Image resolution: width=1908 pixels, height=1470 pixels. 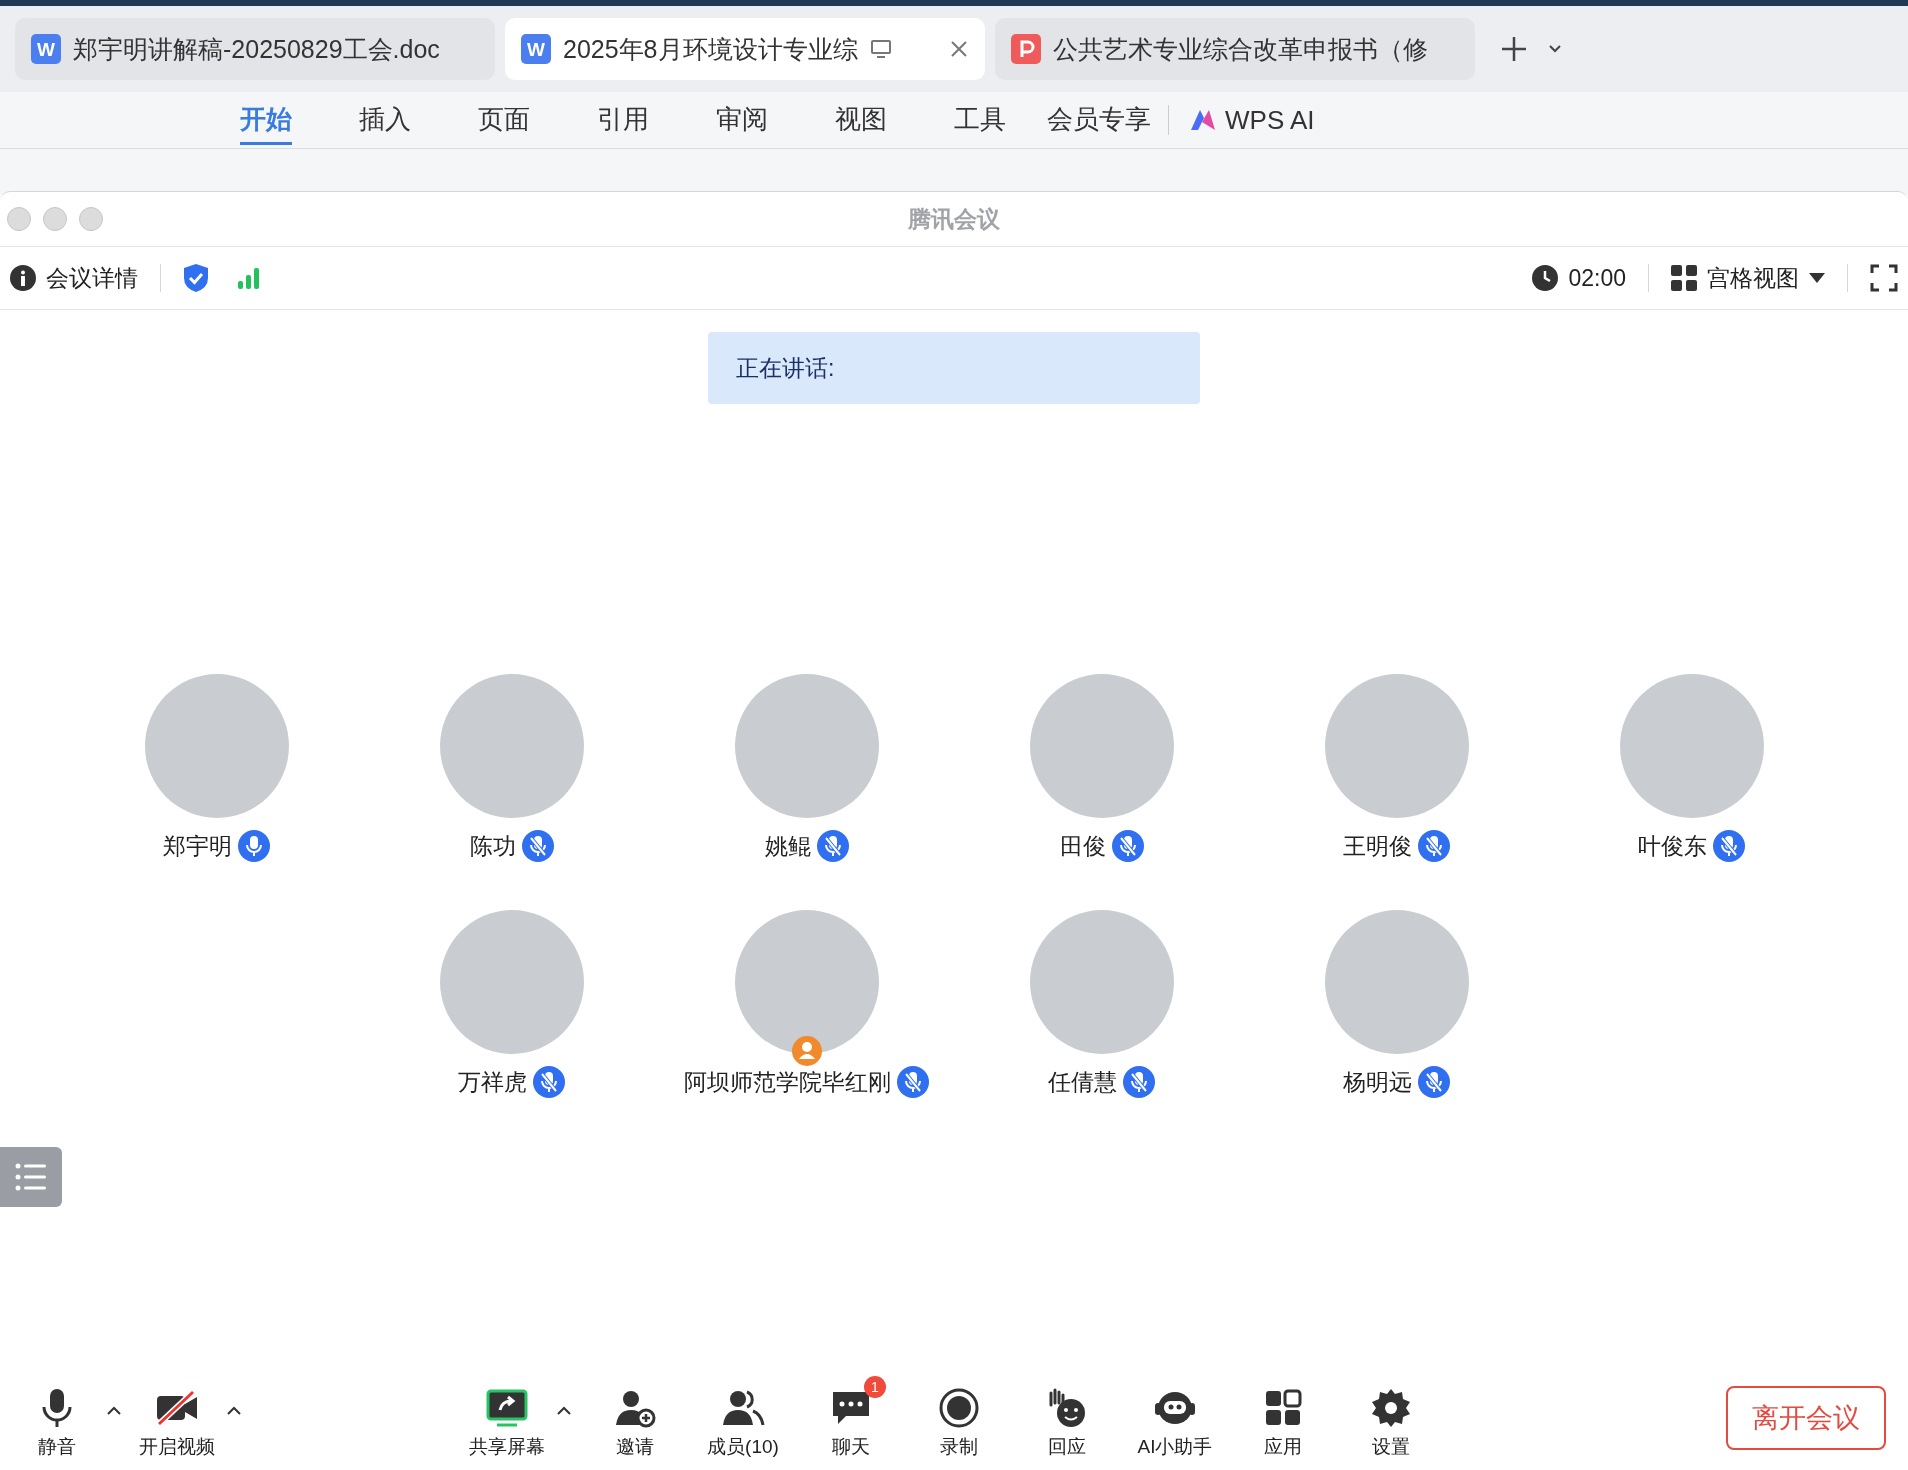 I want to click on plus-icon, so click(x=1514, y=49).